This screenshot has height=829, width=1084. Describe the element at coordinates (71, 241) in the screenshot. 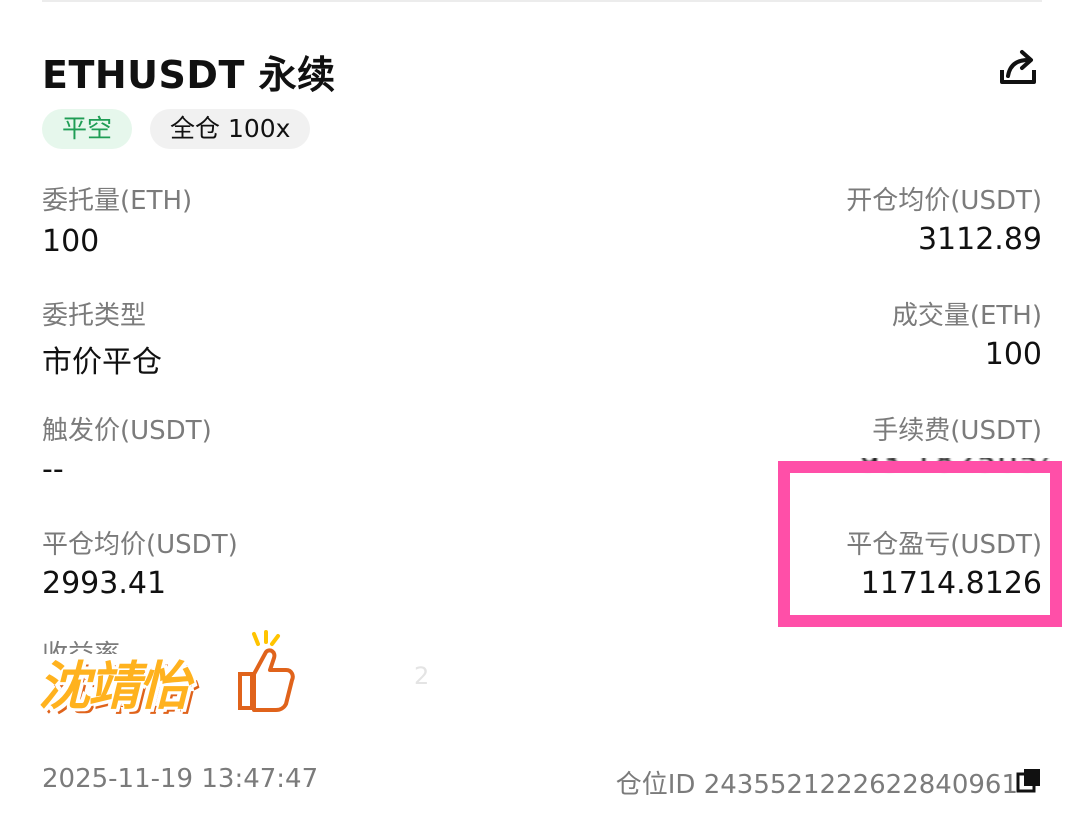

I see `order-qty-value: 100` at that location.